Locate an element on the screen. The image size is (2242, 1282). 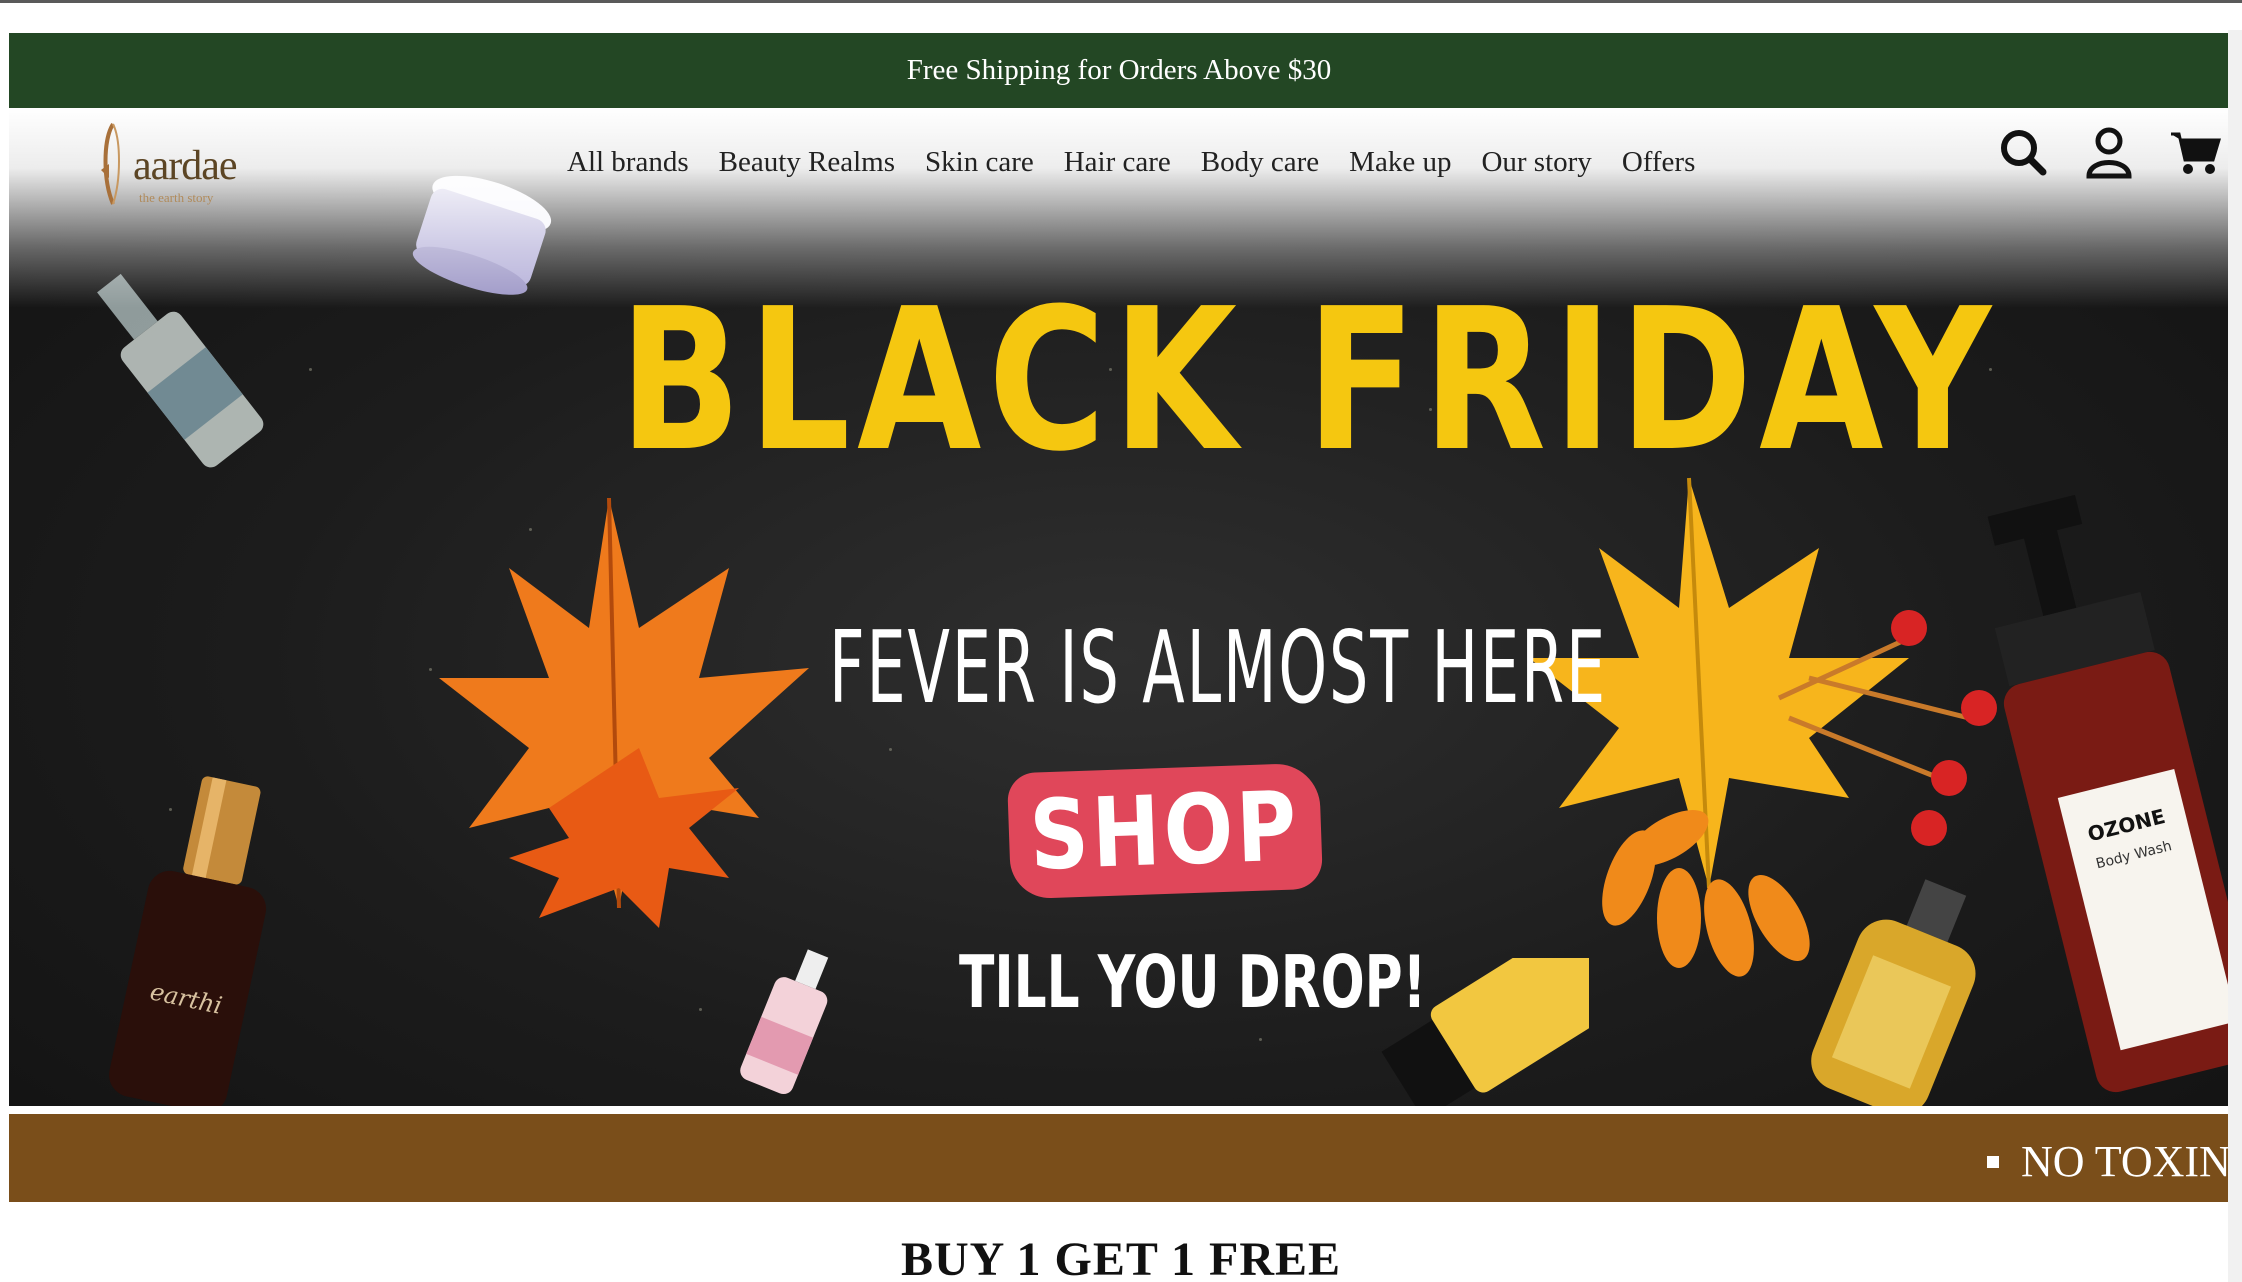
header-actions is located at coordinates (2109, 152).